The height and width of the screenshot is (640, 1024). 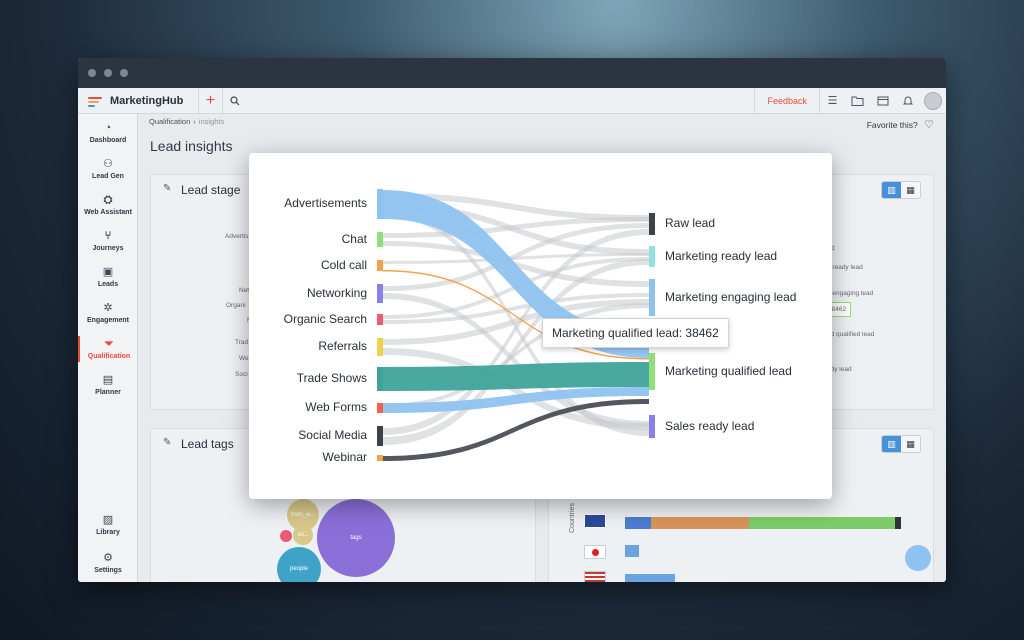 I want to click on app-logo: MarketingHub, so click(x=138, y=101).